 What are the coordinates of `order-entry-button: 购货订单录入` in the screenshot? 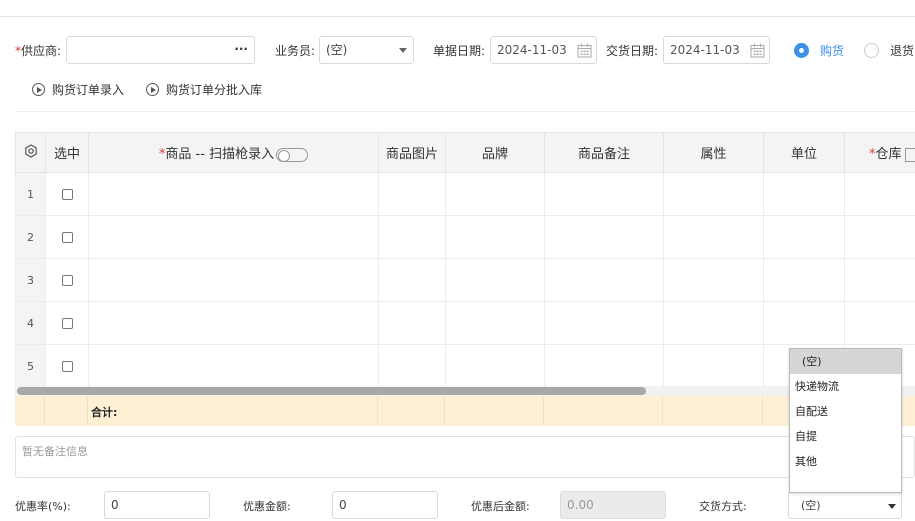 It's located at (78, 89).